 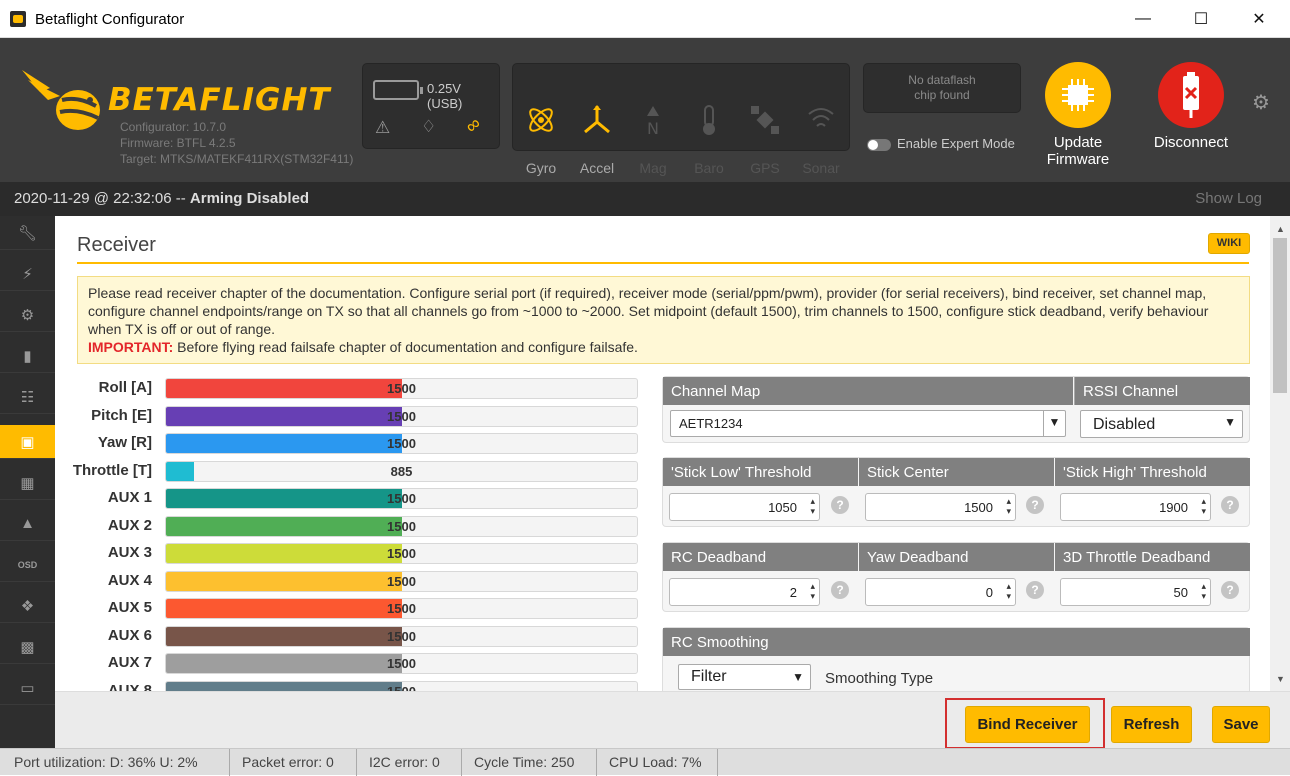 I want to click on cycle-time: Cycle Time: 250, so click(x=524, y=762).